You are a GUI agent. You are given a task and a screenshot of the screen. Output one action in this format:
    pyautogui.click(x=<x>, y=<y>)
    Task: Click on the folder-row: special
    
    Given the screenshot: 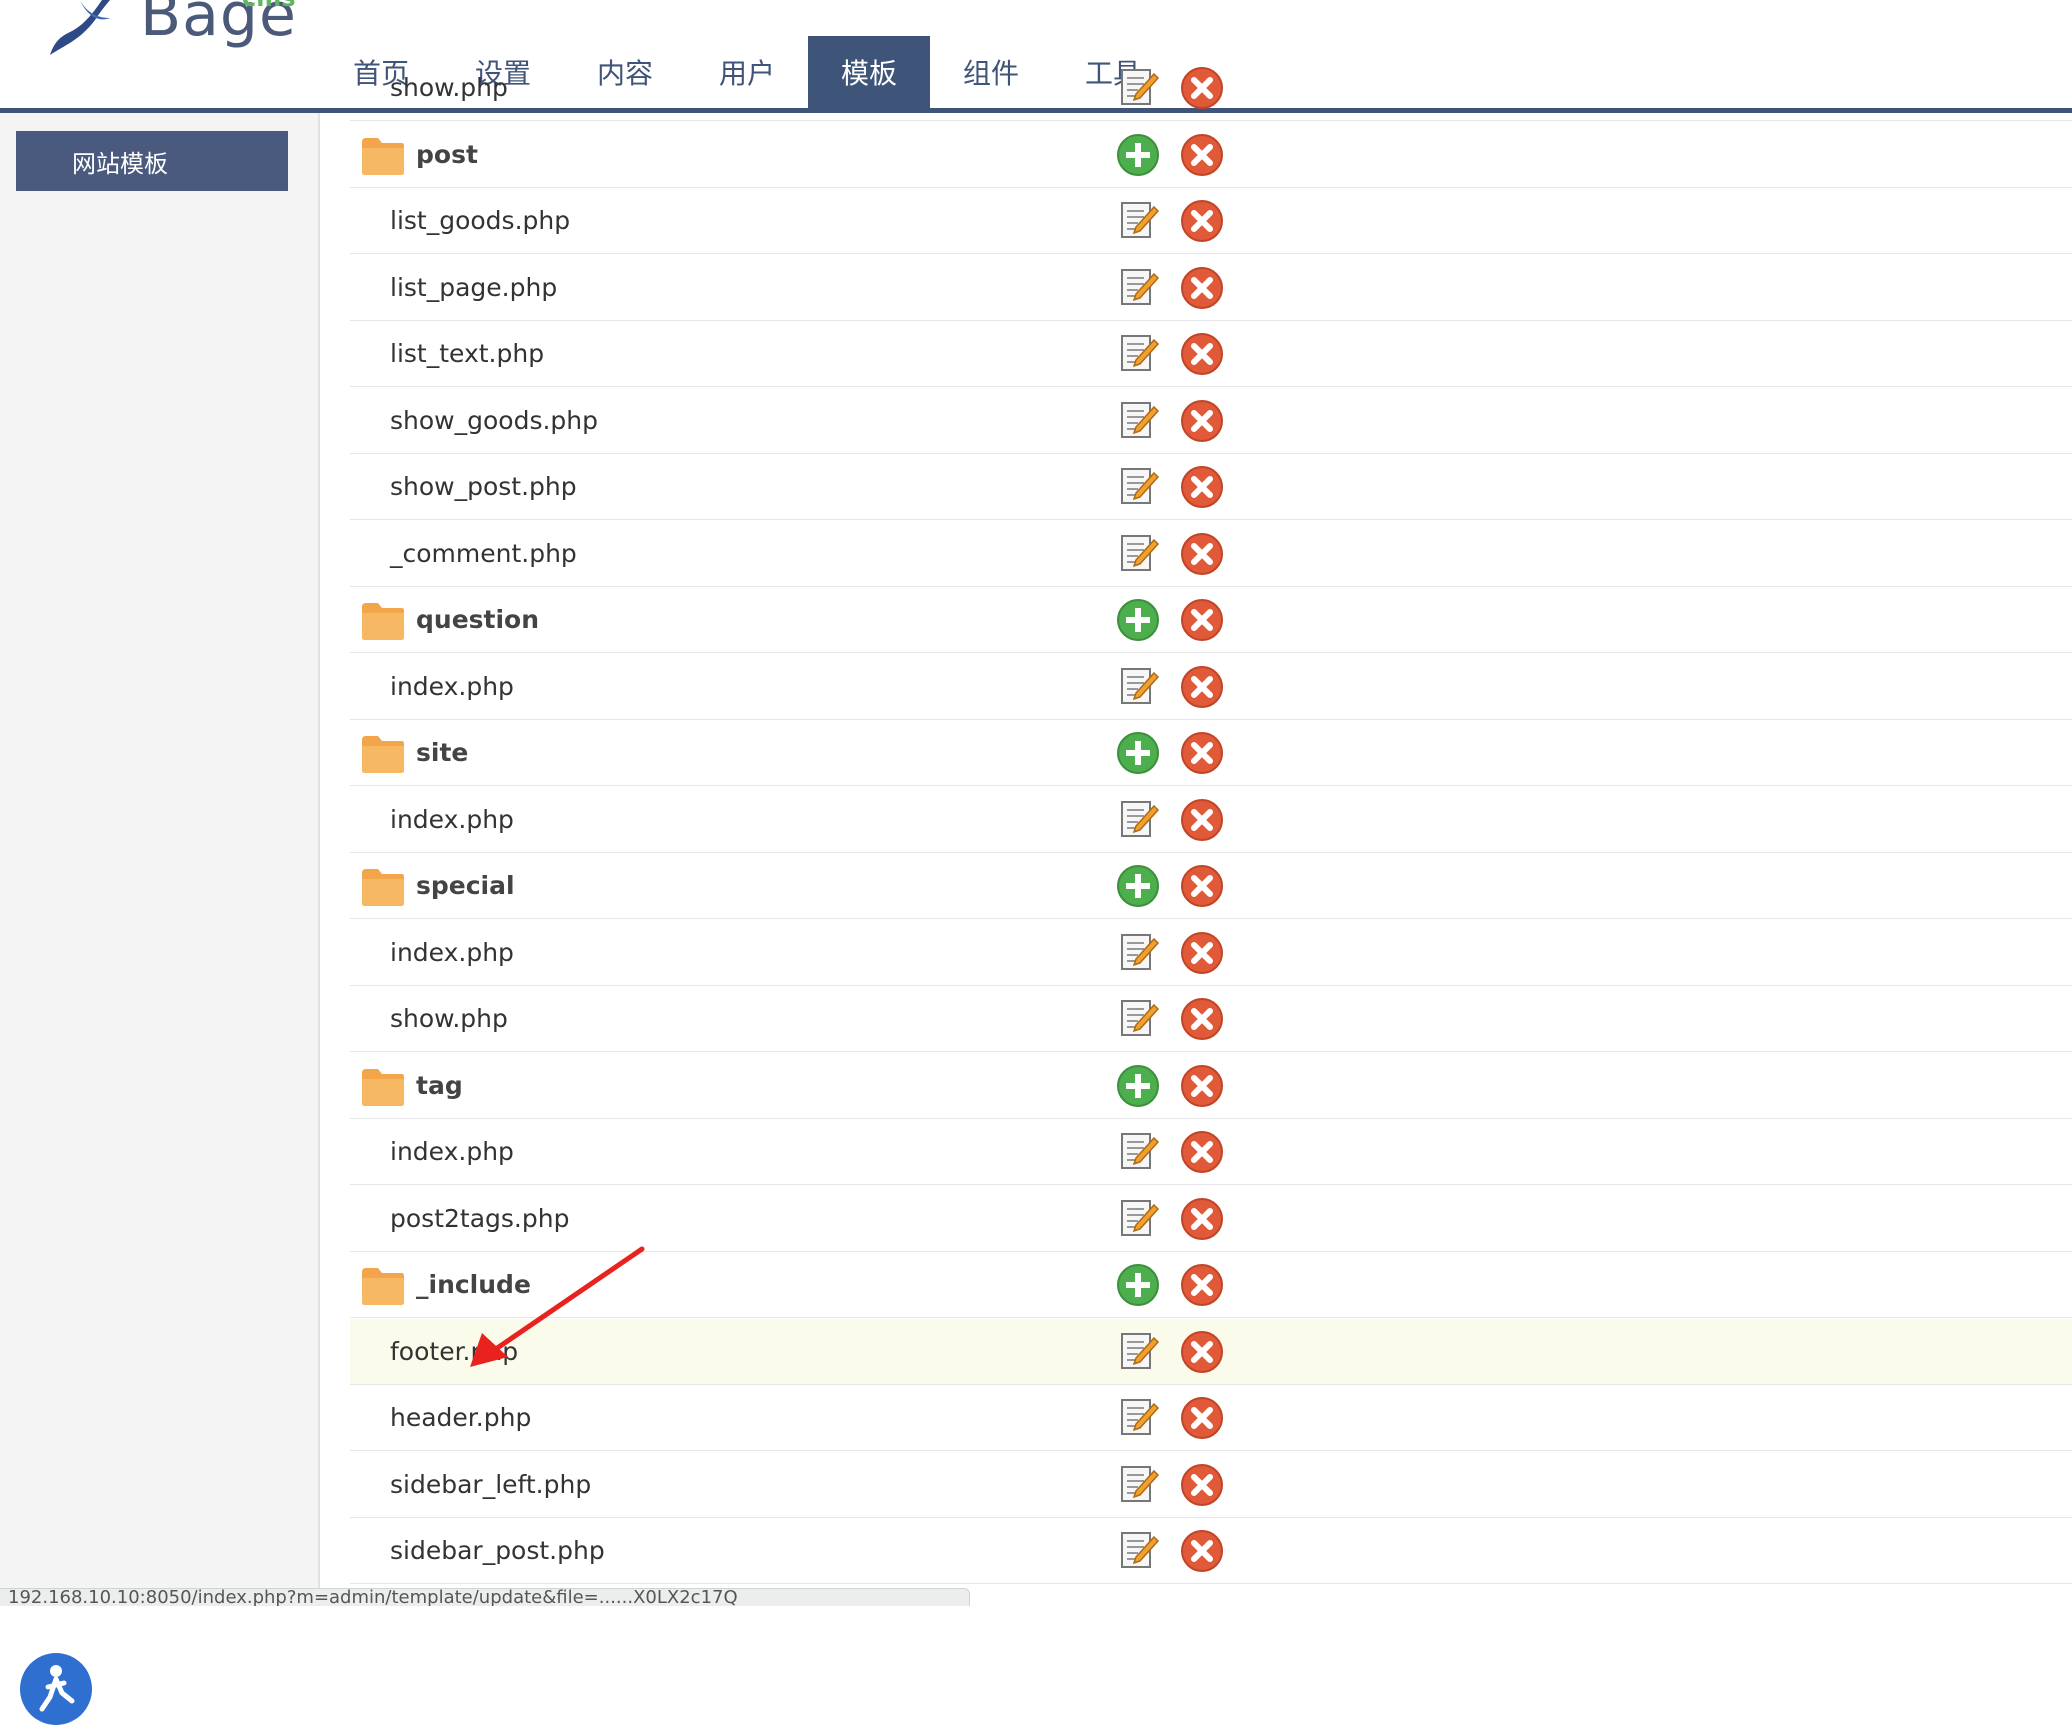 What is the action you would take?
    pyautogui.click(x=1211, y=886)
    